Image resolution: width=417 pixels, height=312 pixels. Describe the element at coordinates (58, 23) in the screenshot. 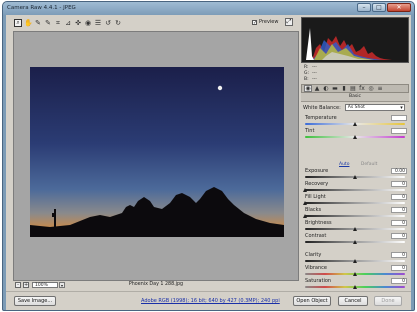

I see `crop-icon: ⌗` at that location.